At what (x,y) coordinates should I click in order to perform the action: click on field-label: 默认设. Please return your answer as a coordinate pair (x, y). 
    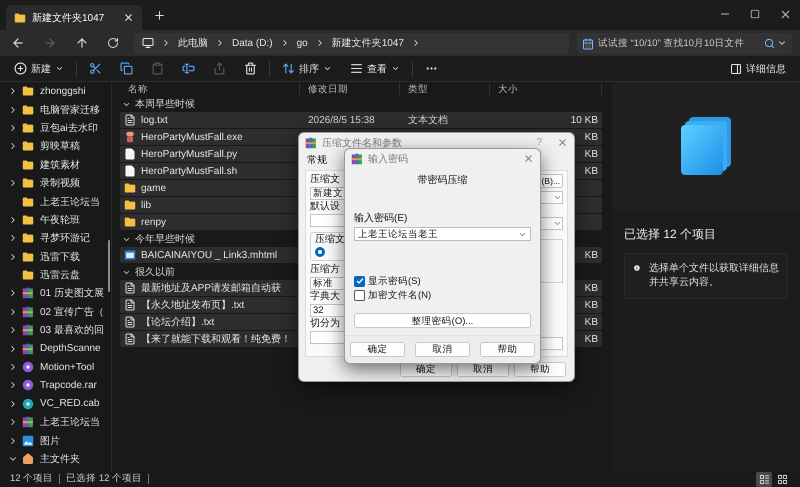
    Looking at the image, I should click on (325, 207).